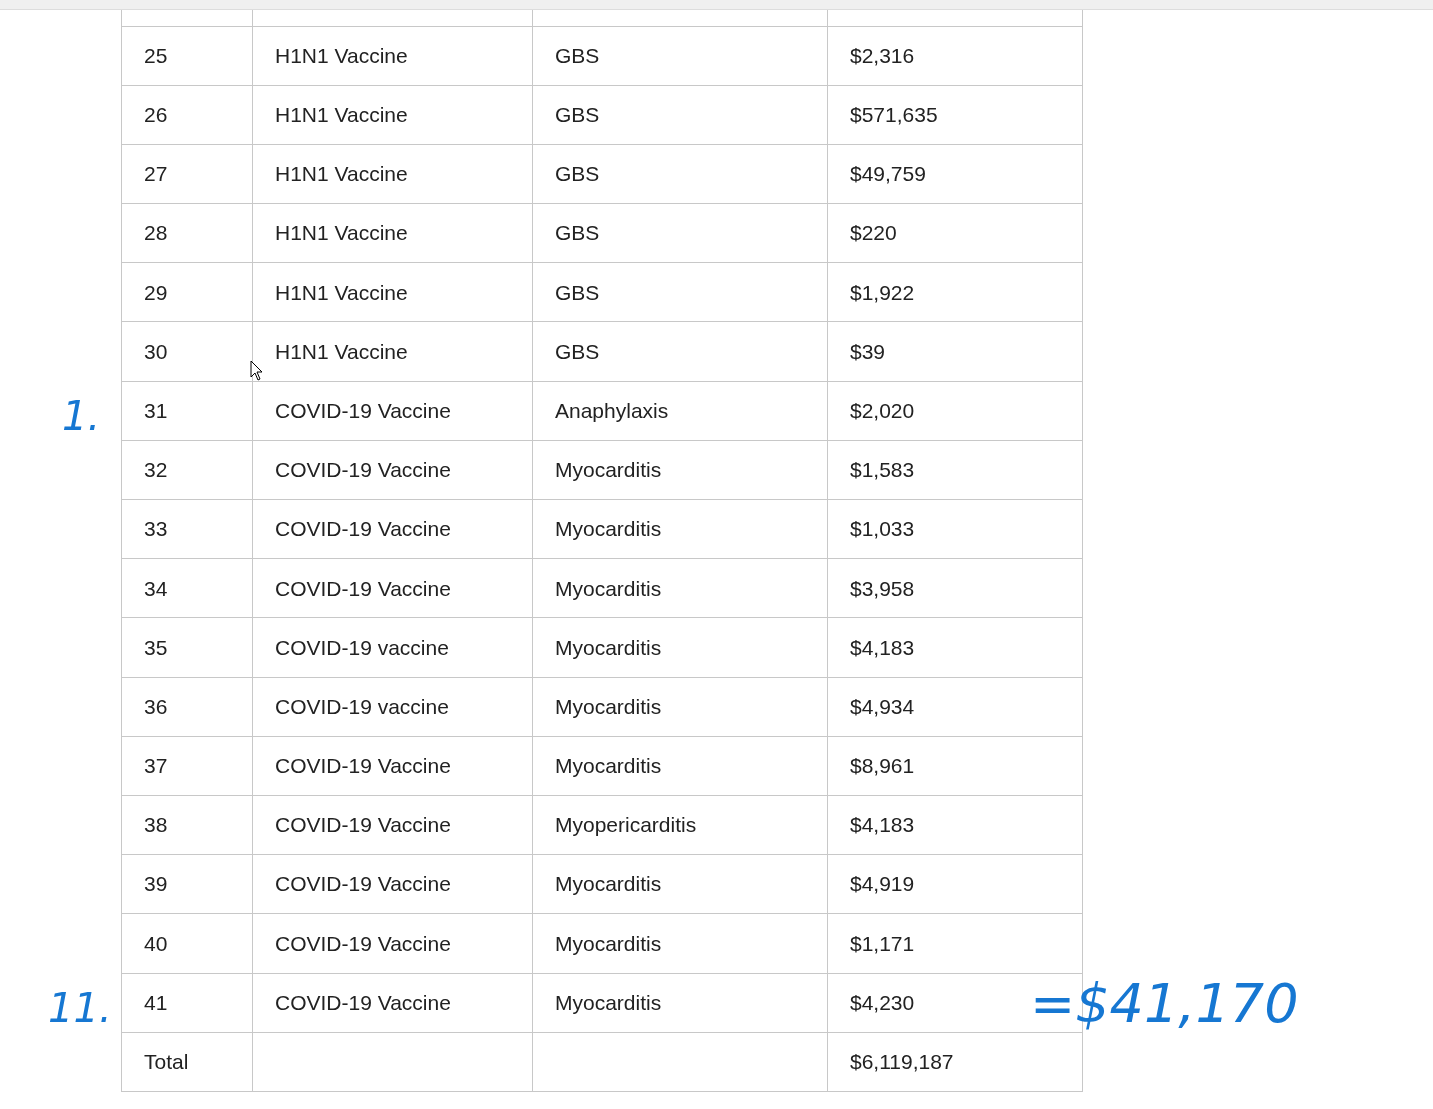 This screenshot has width=1433, height=1109. Describe the element at coordinates (955, 174) in the screenshot. I see `amount-cell: $49,759` at that location.